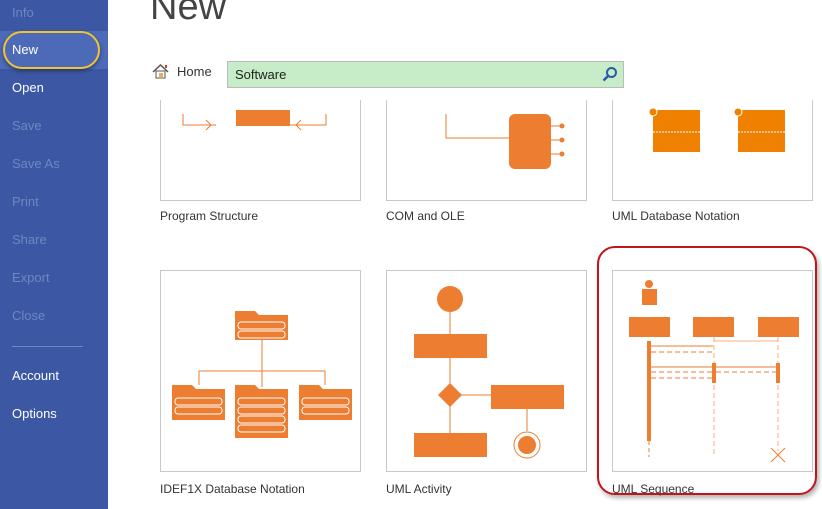 The height and width of the screenshot is (509, 822). What do you see at coordinates (262, 374) in the screenshot?
I see `idef1x-thumbnail` at bounding box center [262, 374].